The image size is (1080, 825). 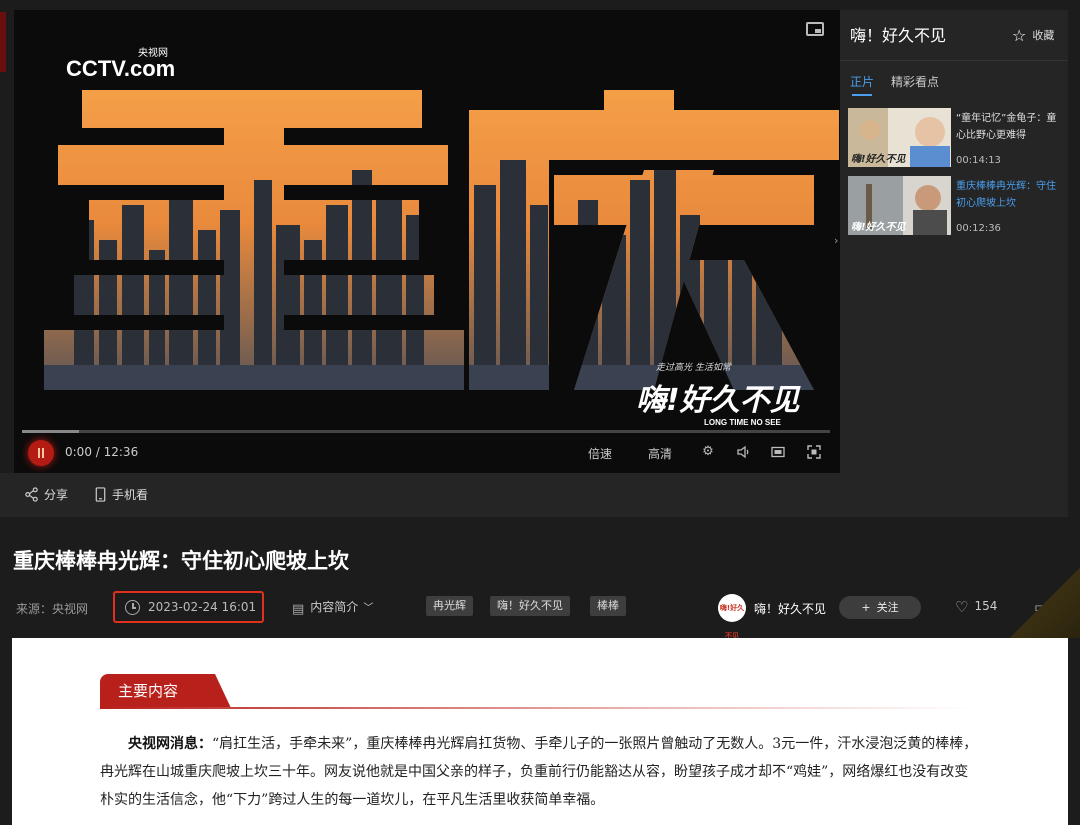 I want to click on active-tab-indicator, so click(x=862, y=95).